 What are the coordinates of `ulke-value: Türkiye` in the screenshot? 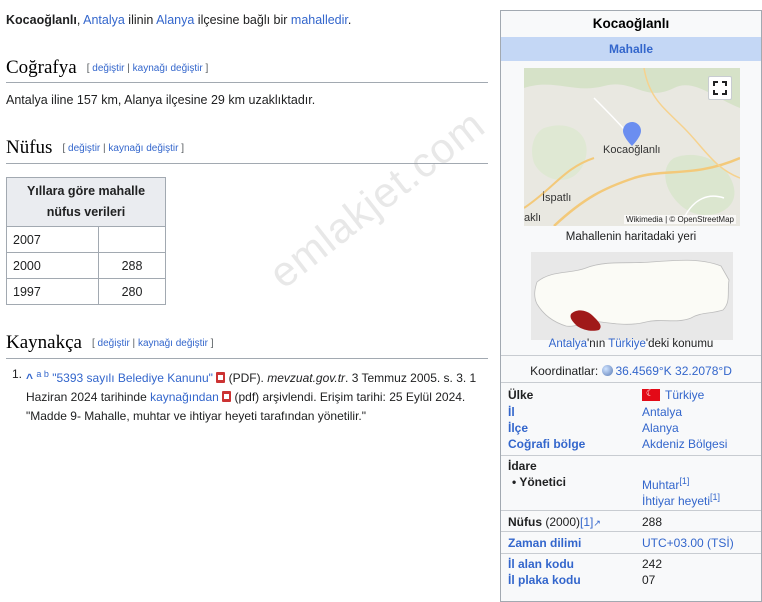 It's located at (673, 395).